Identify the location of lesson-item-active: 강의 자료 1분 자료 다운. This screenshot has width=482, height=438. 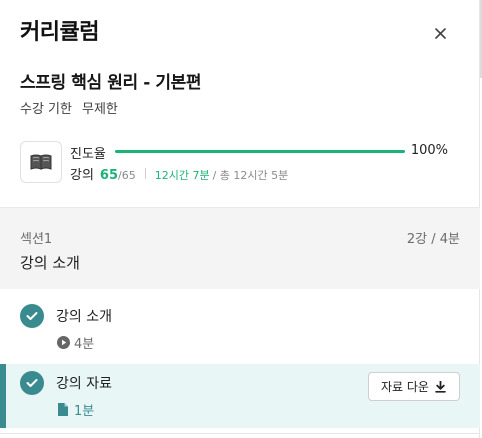
(240, 396).